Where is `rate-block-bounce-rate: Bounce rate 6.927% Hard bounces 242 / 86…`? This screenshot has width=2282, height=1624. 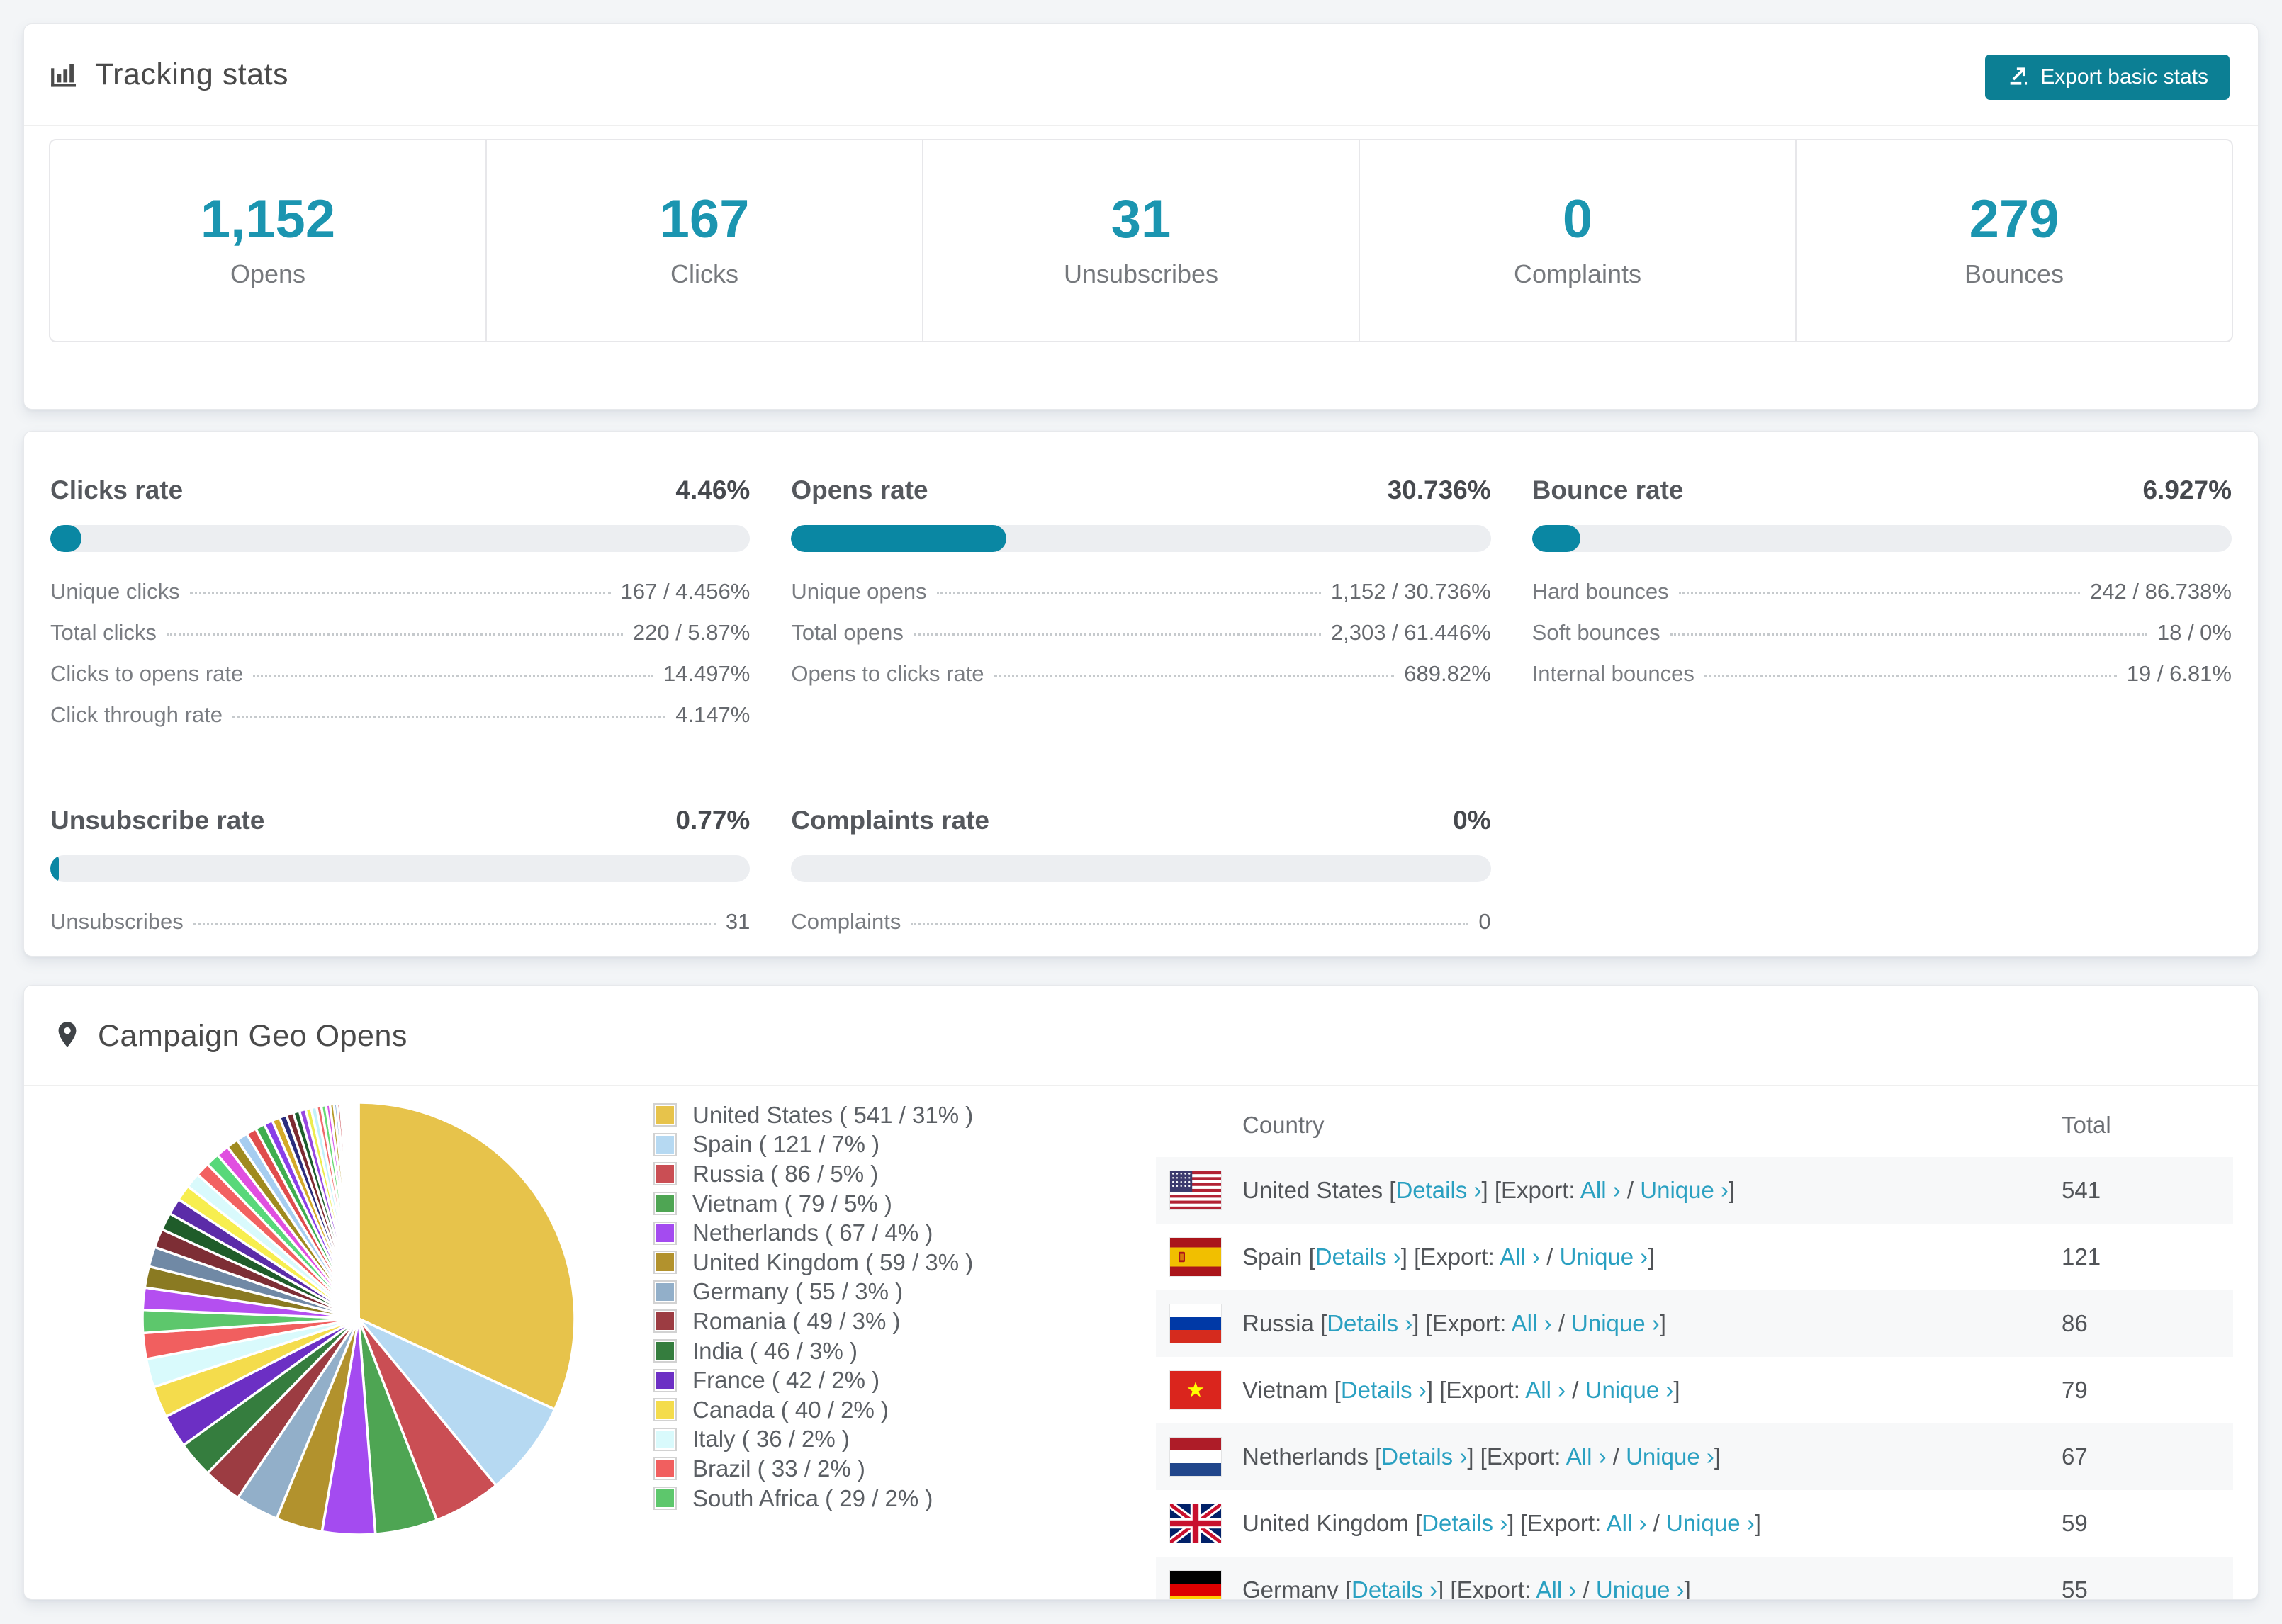 rate-block-bounce-rate: Bounce rate 6.927% Hard bounces 242 / 86… is located at coordinates (1881, 609).